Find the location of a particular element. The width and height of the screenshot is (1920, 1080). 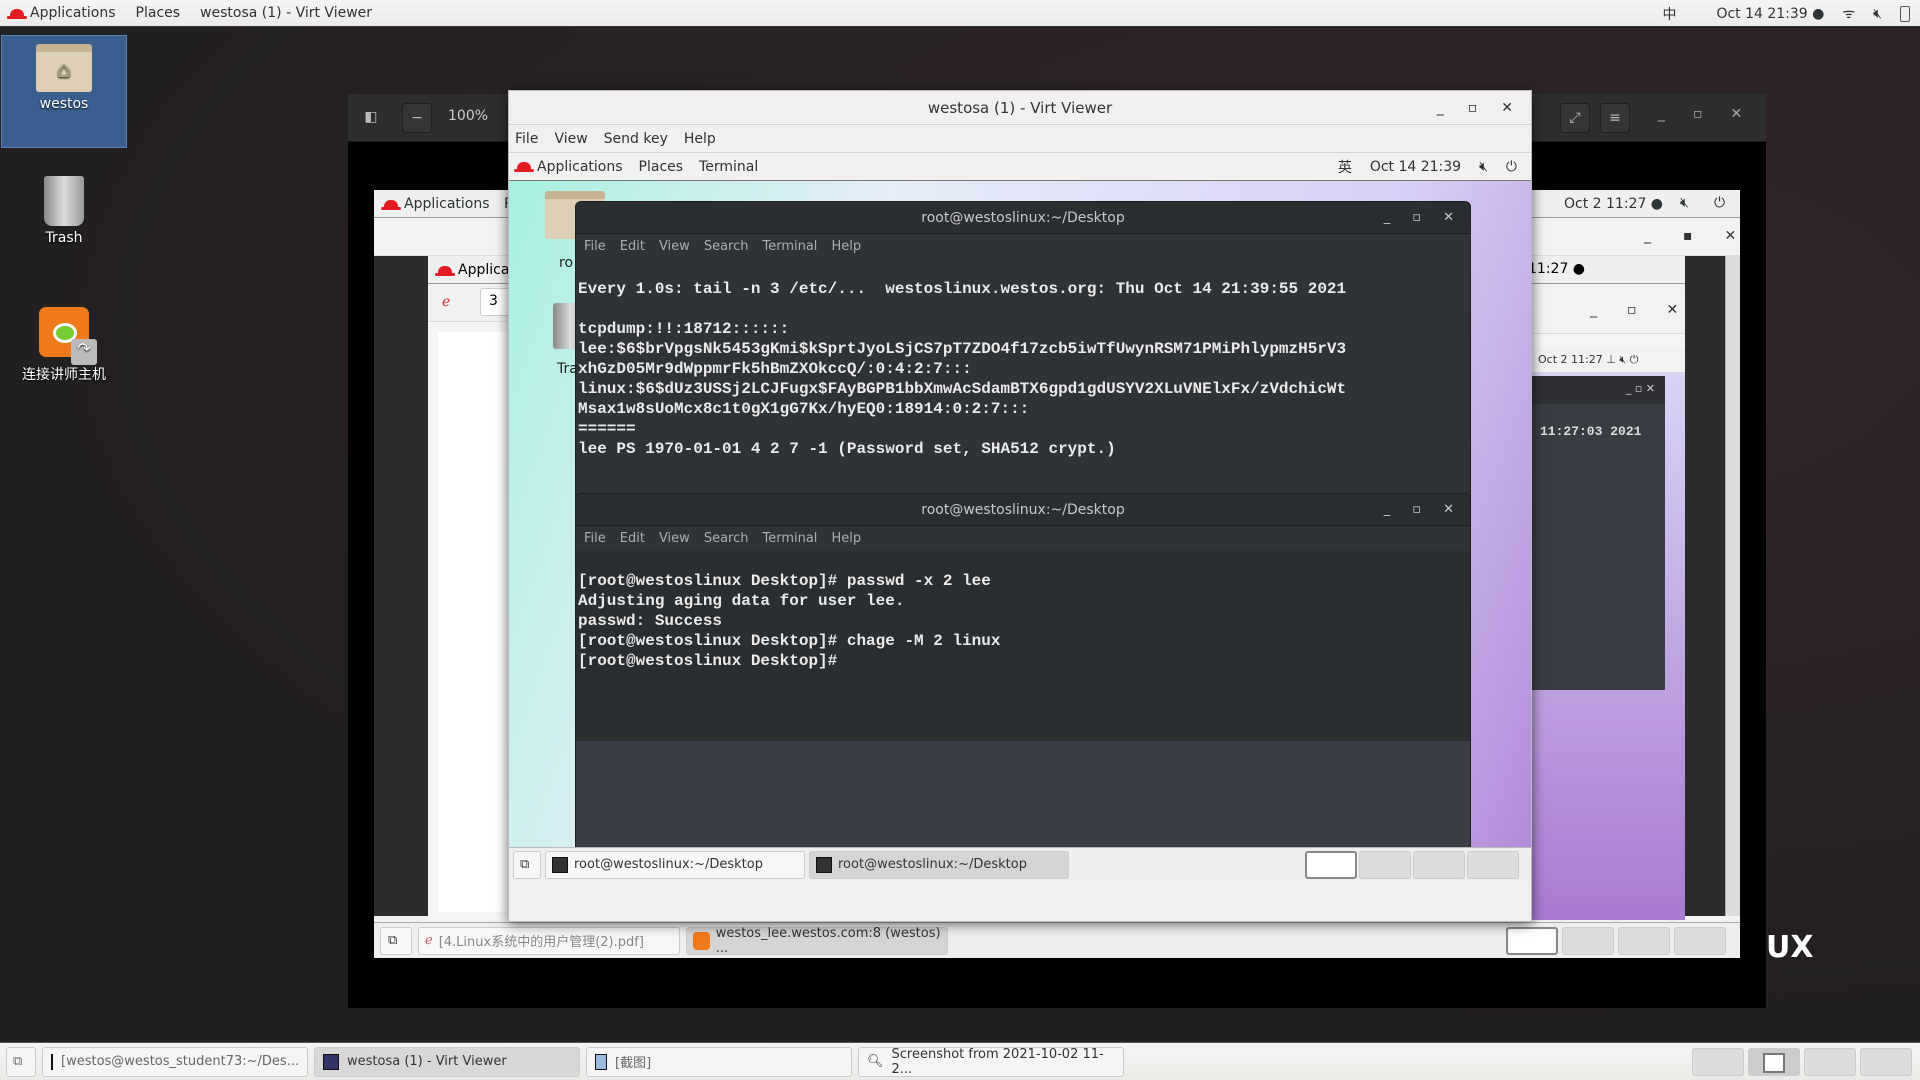

fullscreen-button: ⤢ is located at coordinates (1575, 118).